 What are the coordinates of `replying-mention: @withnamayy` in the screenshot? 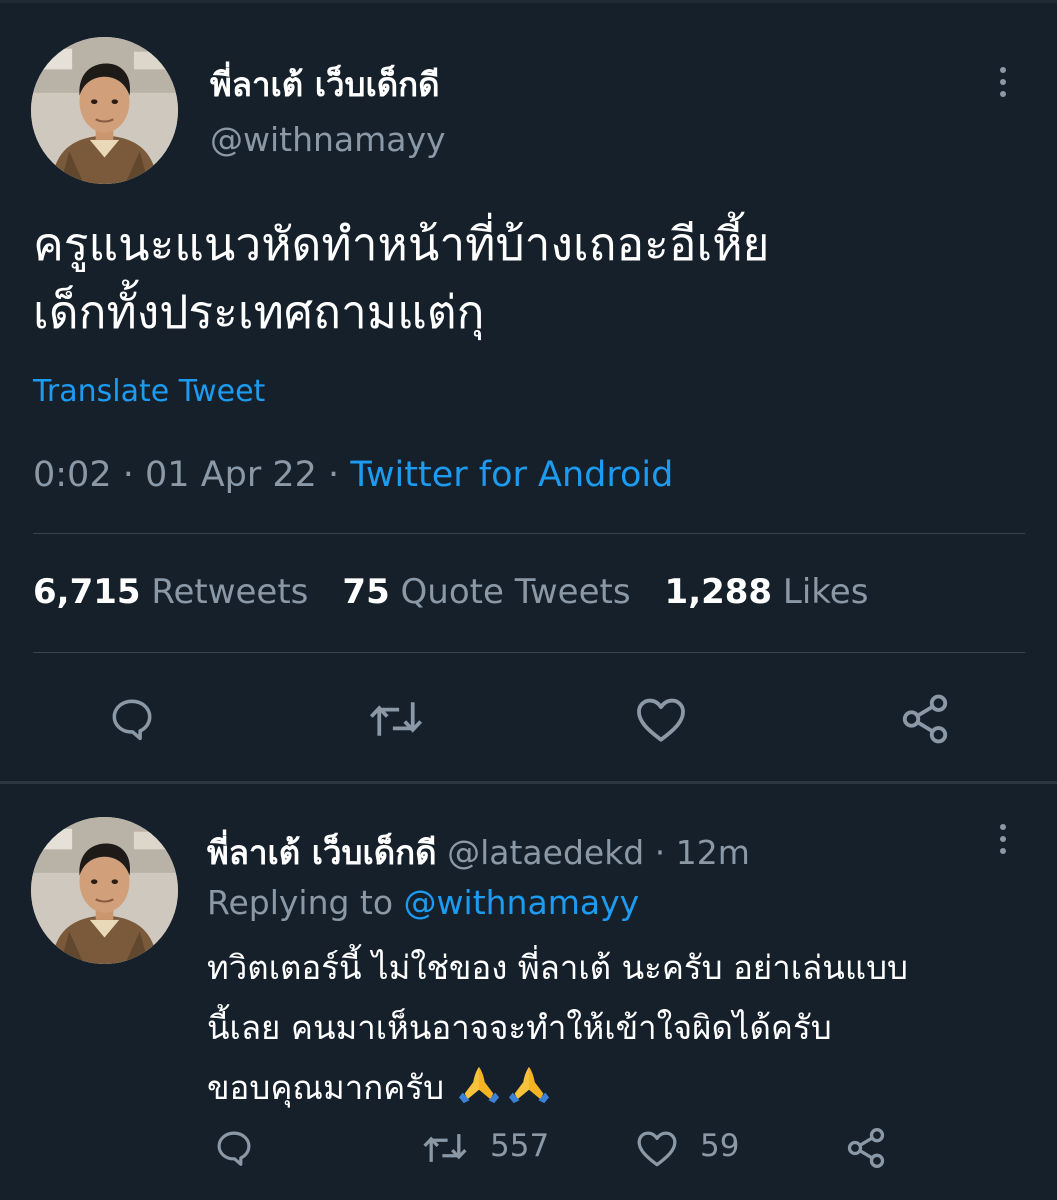 It's located at (522, 902).